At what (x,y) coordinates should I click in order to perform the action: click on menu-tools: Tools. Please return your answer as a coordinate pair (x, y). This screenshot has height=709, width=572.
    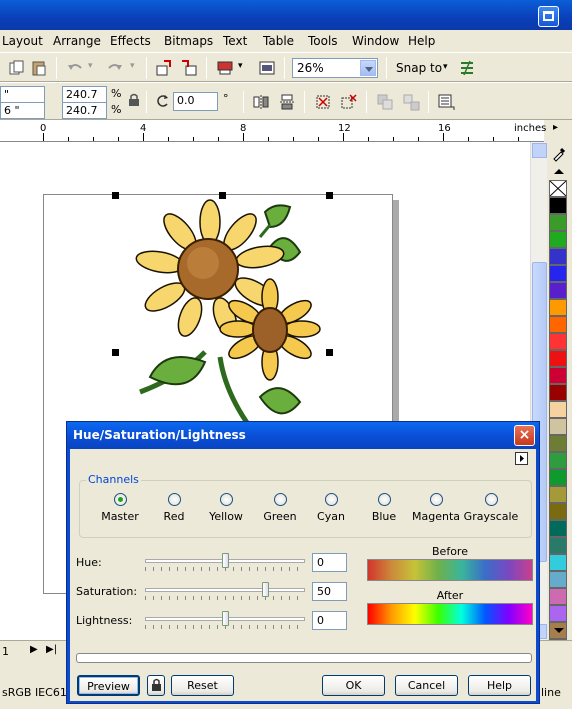
    Looking at the image, I should click on (323, 41).